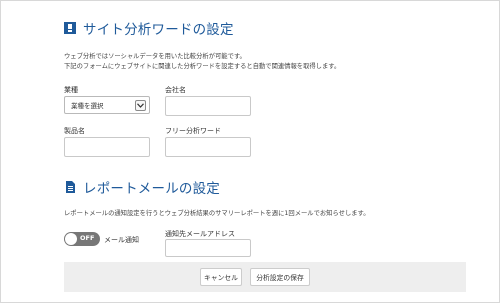 The height and width of the screenshot is (303, 500). Describe the element at coordinates (280, 277) in the screenshot. I see `save-settings-button: 分析設定の保存` at that location.